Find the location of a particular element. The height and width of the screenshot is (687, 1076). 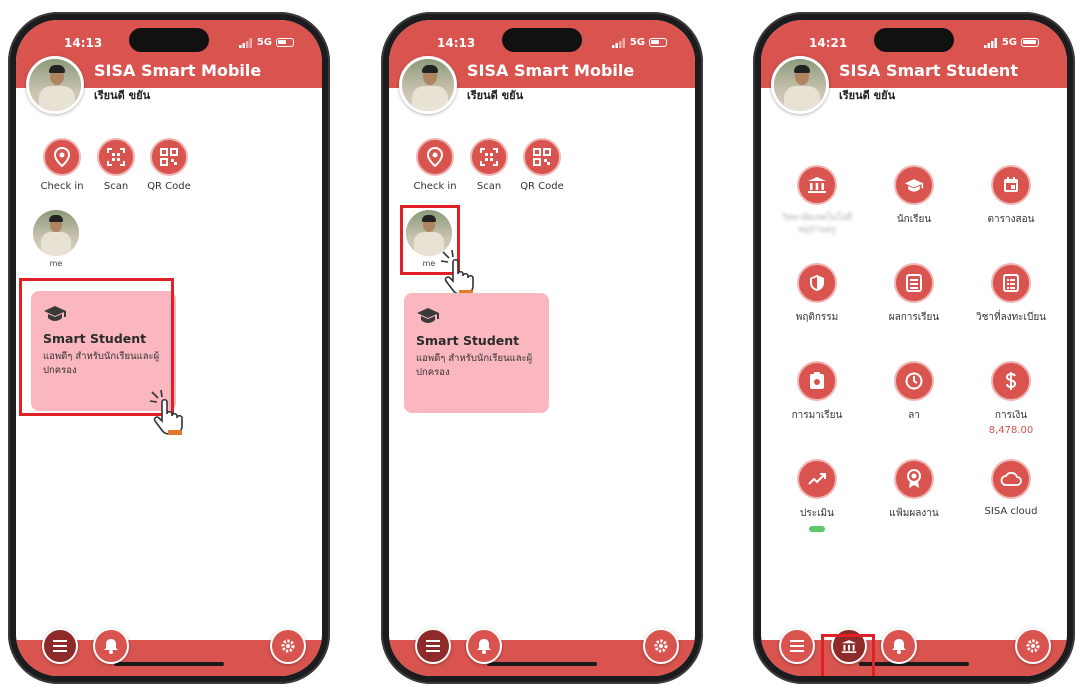

menu-label: วิทยาลัยเทคโนโลยีหมู่บ้านครู is located at coordinates (817, 224).